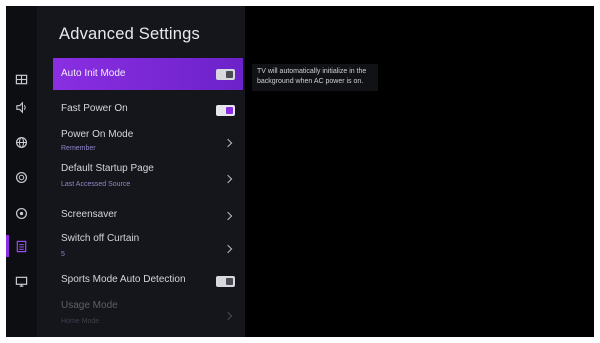  I want to click on accessibility-icon, so click(21, 177).